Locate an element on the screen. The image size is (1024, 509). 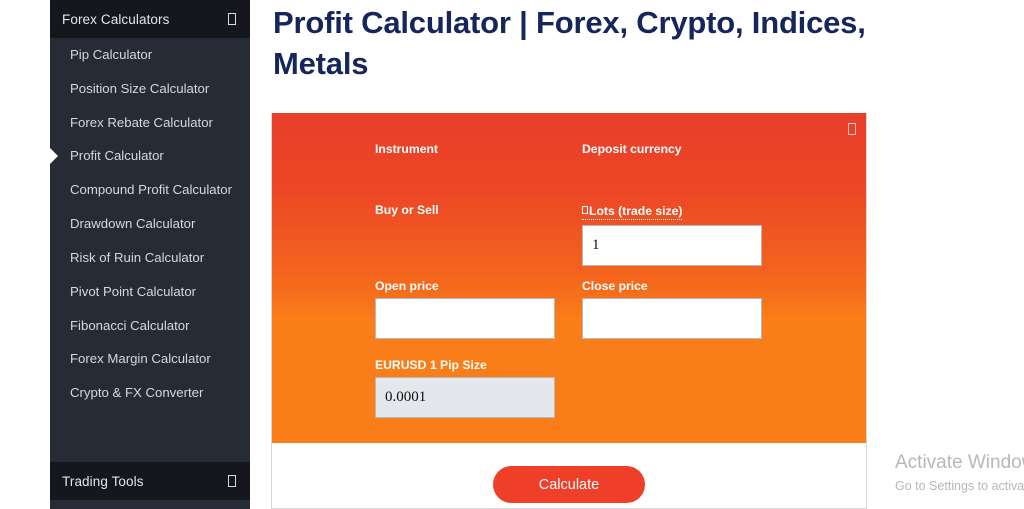
sidebar-item-label: Risk of Ruin Calculator is located at coordinates (137, 257).